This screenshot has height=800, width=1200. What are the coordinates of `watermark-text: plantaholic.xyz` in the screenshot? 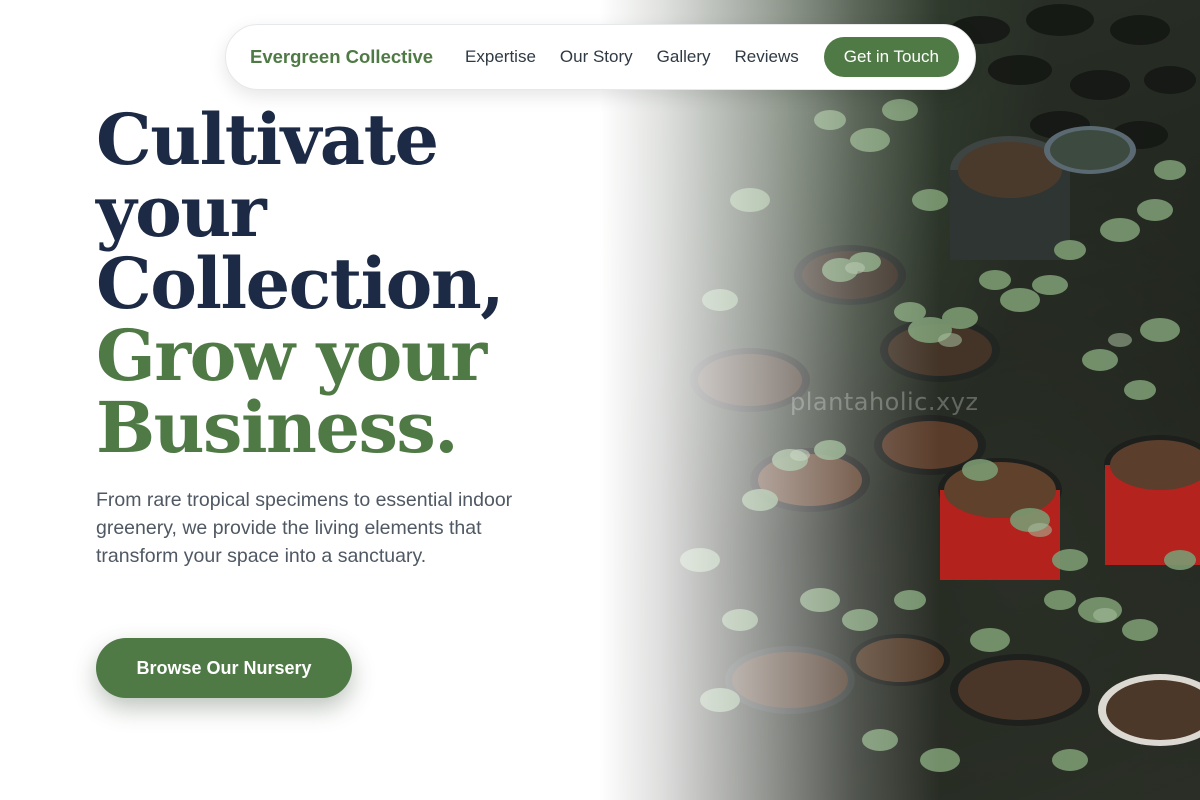 It's located at (884, 402).